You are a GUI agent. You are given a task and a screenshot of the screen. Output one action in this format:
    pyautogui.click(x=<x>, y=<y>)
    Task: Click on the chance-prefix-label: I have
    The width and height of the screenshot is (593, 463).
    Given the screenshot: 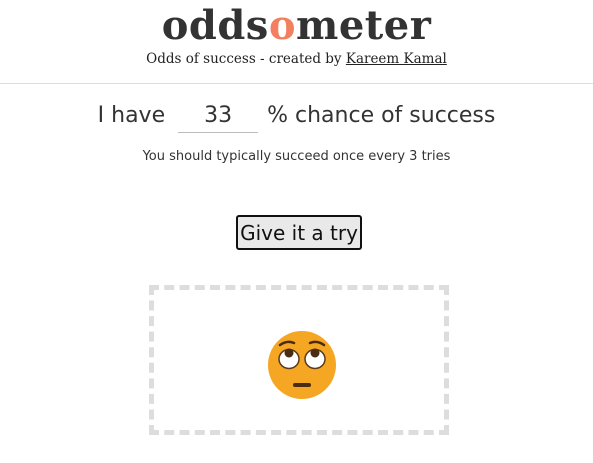 What is the action you would take?
    pyautogui.click(x=131, y=115)
    